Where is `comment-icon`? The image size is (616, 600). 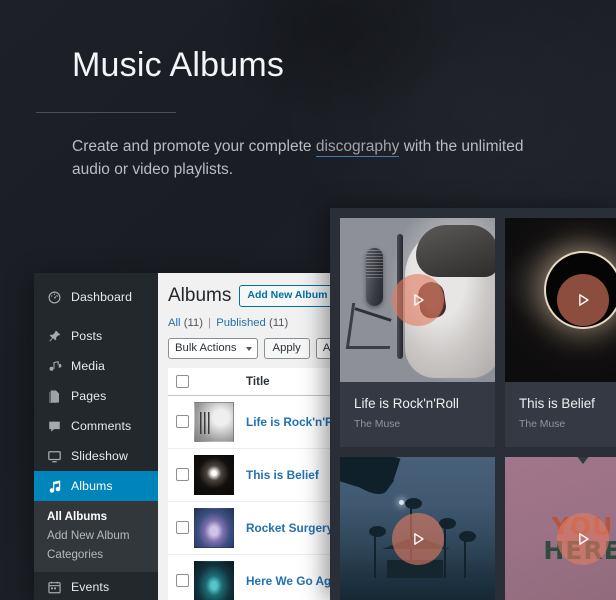
comment-icon is located at coordinates (54, 426).